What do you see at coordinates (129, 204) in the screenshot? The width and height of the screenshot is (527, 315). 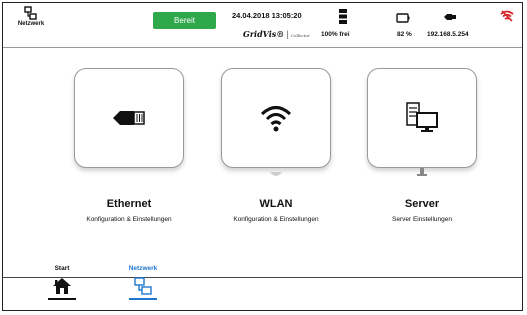 I see `tile-title: Ethernet` at bounding box center [129, 204].